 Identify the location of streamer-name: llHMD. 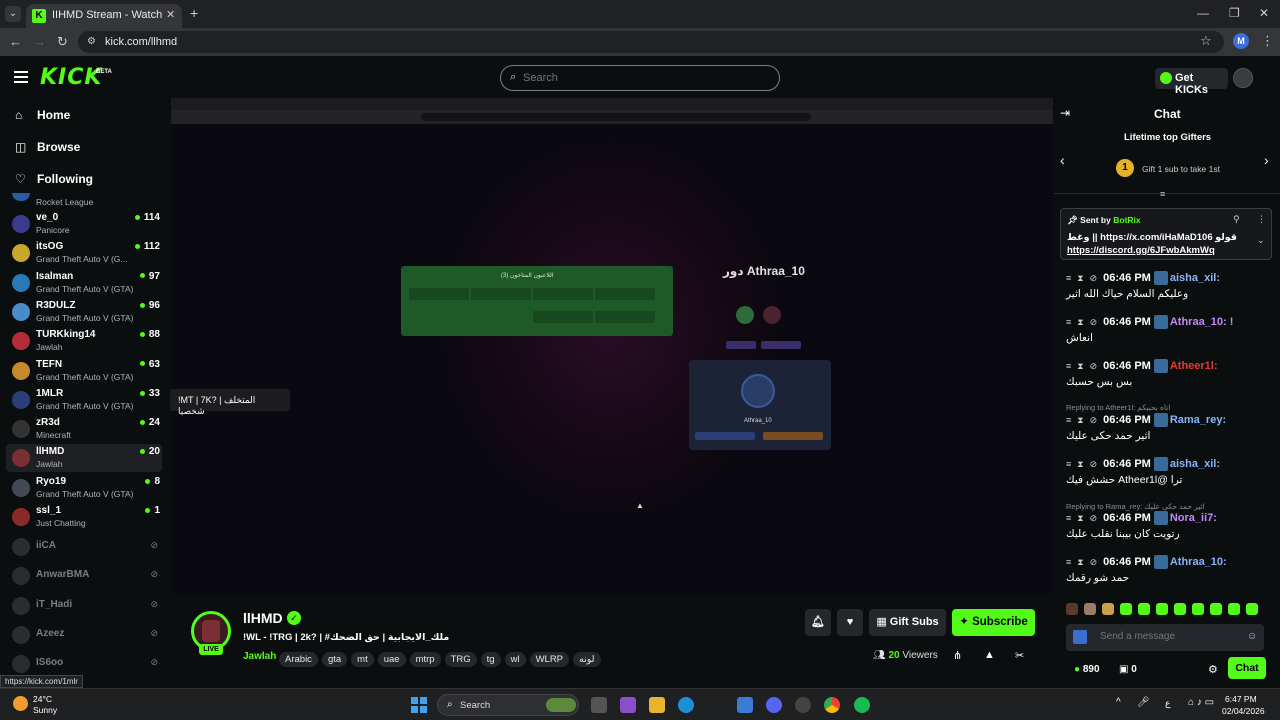
(263, 618).